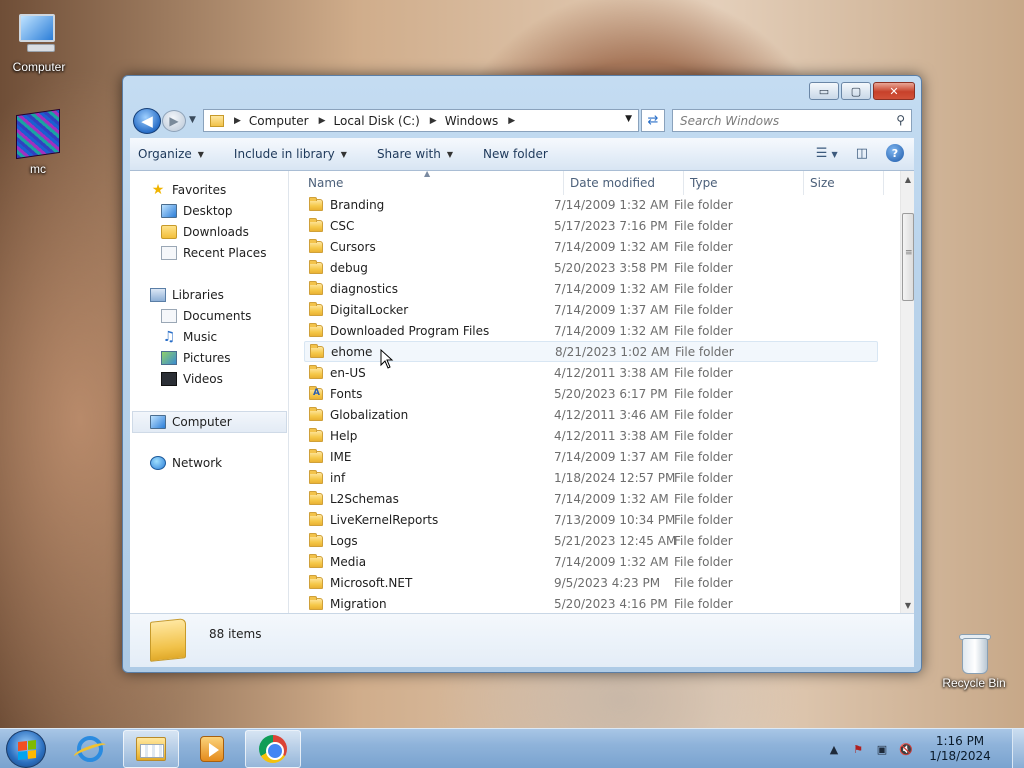  I want to click on table-row: Branding 7/14/2009 1:32 AM File folder, so click(591, 204).